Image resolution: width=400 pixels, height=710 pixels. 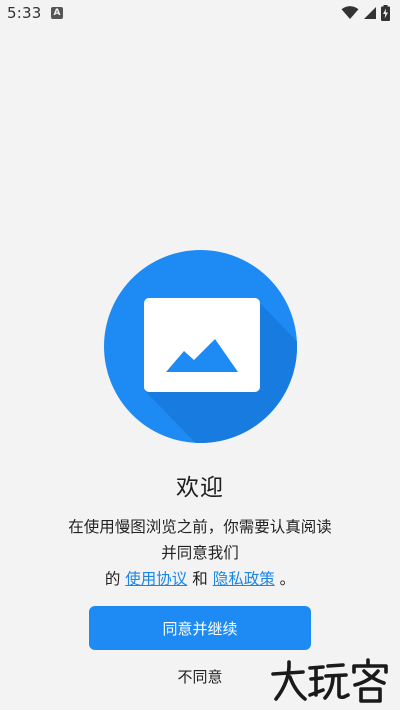 I want to click on notice-conjunction: 和, so click(x=200, y=579).